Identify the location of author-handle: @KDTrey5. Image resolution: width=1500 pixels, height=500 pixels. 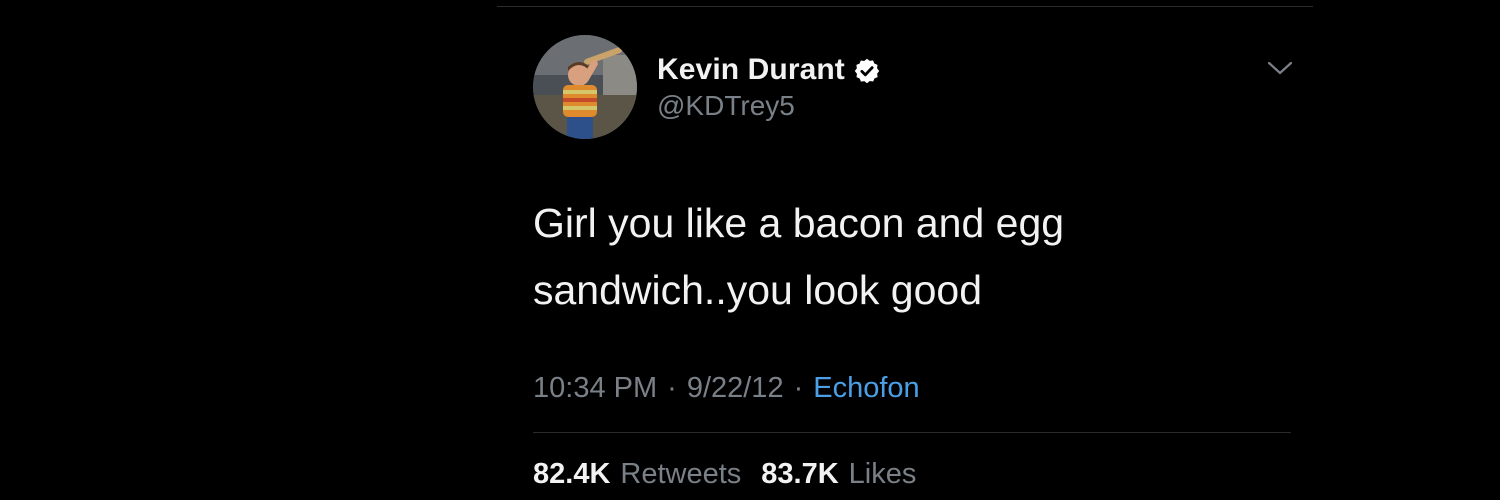
(726, 106).